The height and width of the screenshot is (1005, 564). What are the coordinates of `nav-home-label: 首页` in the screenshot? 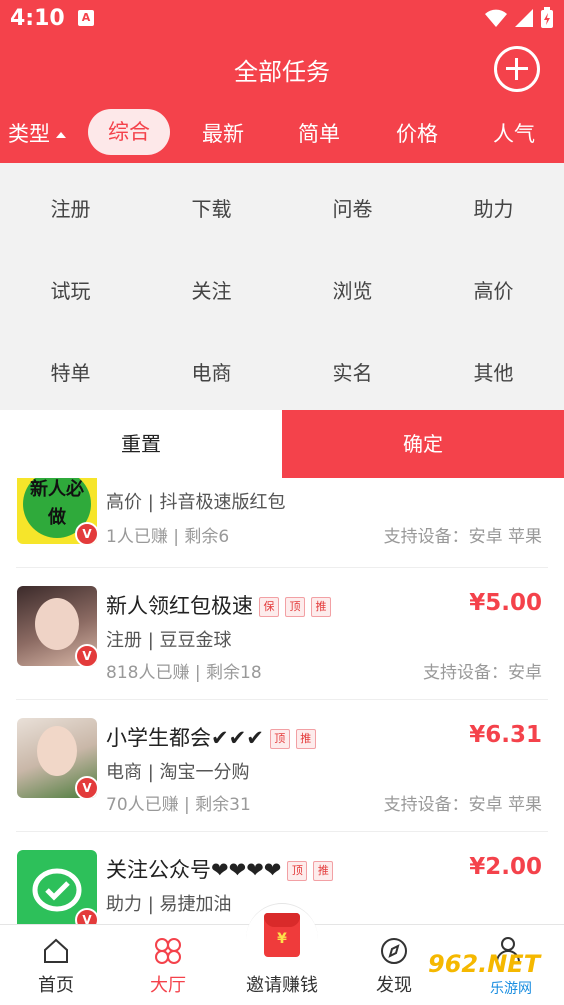 It's located at (56, 985).